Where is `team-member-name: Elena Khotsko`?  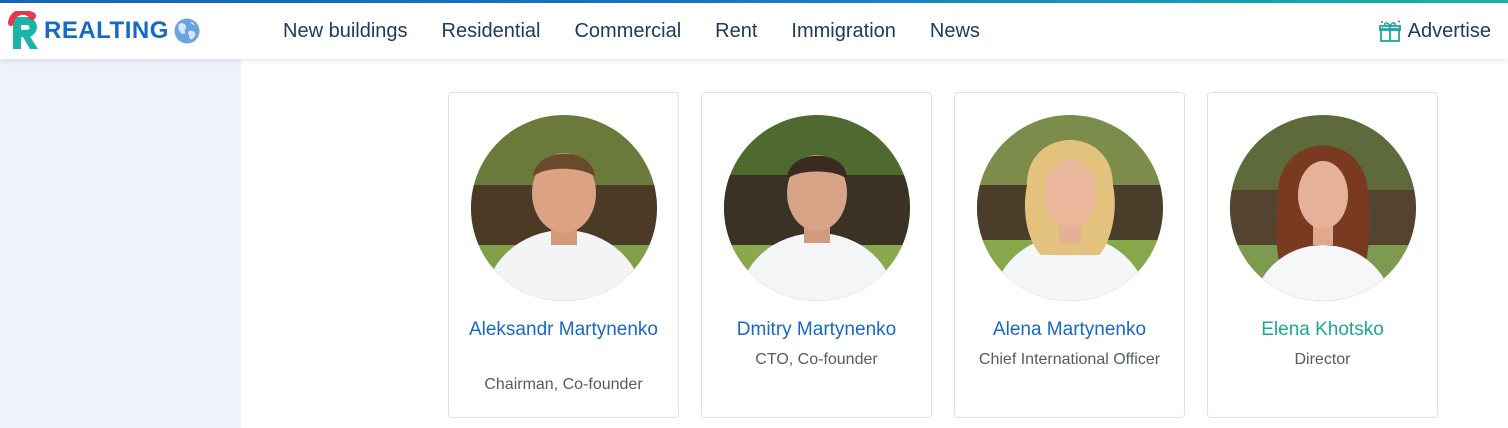 team-member-name: Elena Khotsko is located at coordinates (1322, 329).